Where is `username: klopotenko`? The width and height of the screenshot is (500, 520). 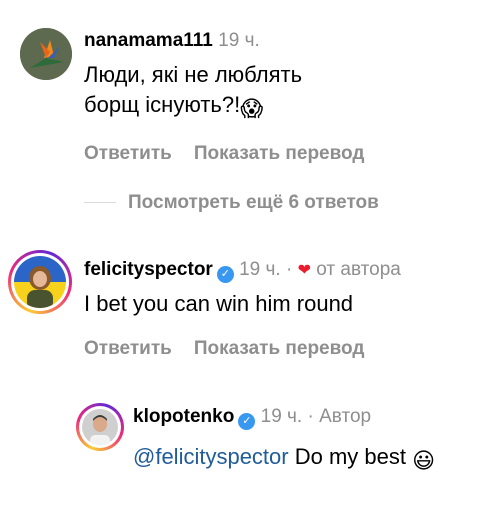 username: klopotenko is located at coordinates (183, 416).